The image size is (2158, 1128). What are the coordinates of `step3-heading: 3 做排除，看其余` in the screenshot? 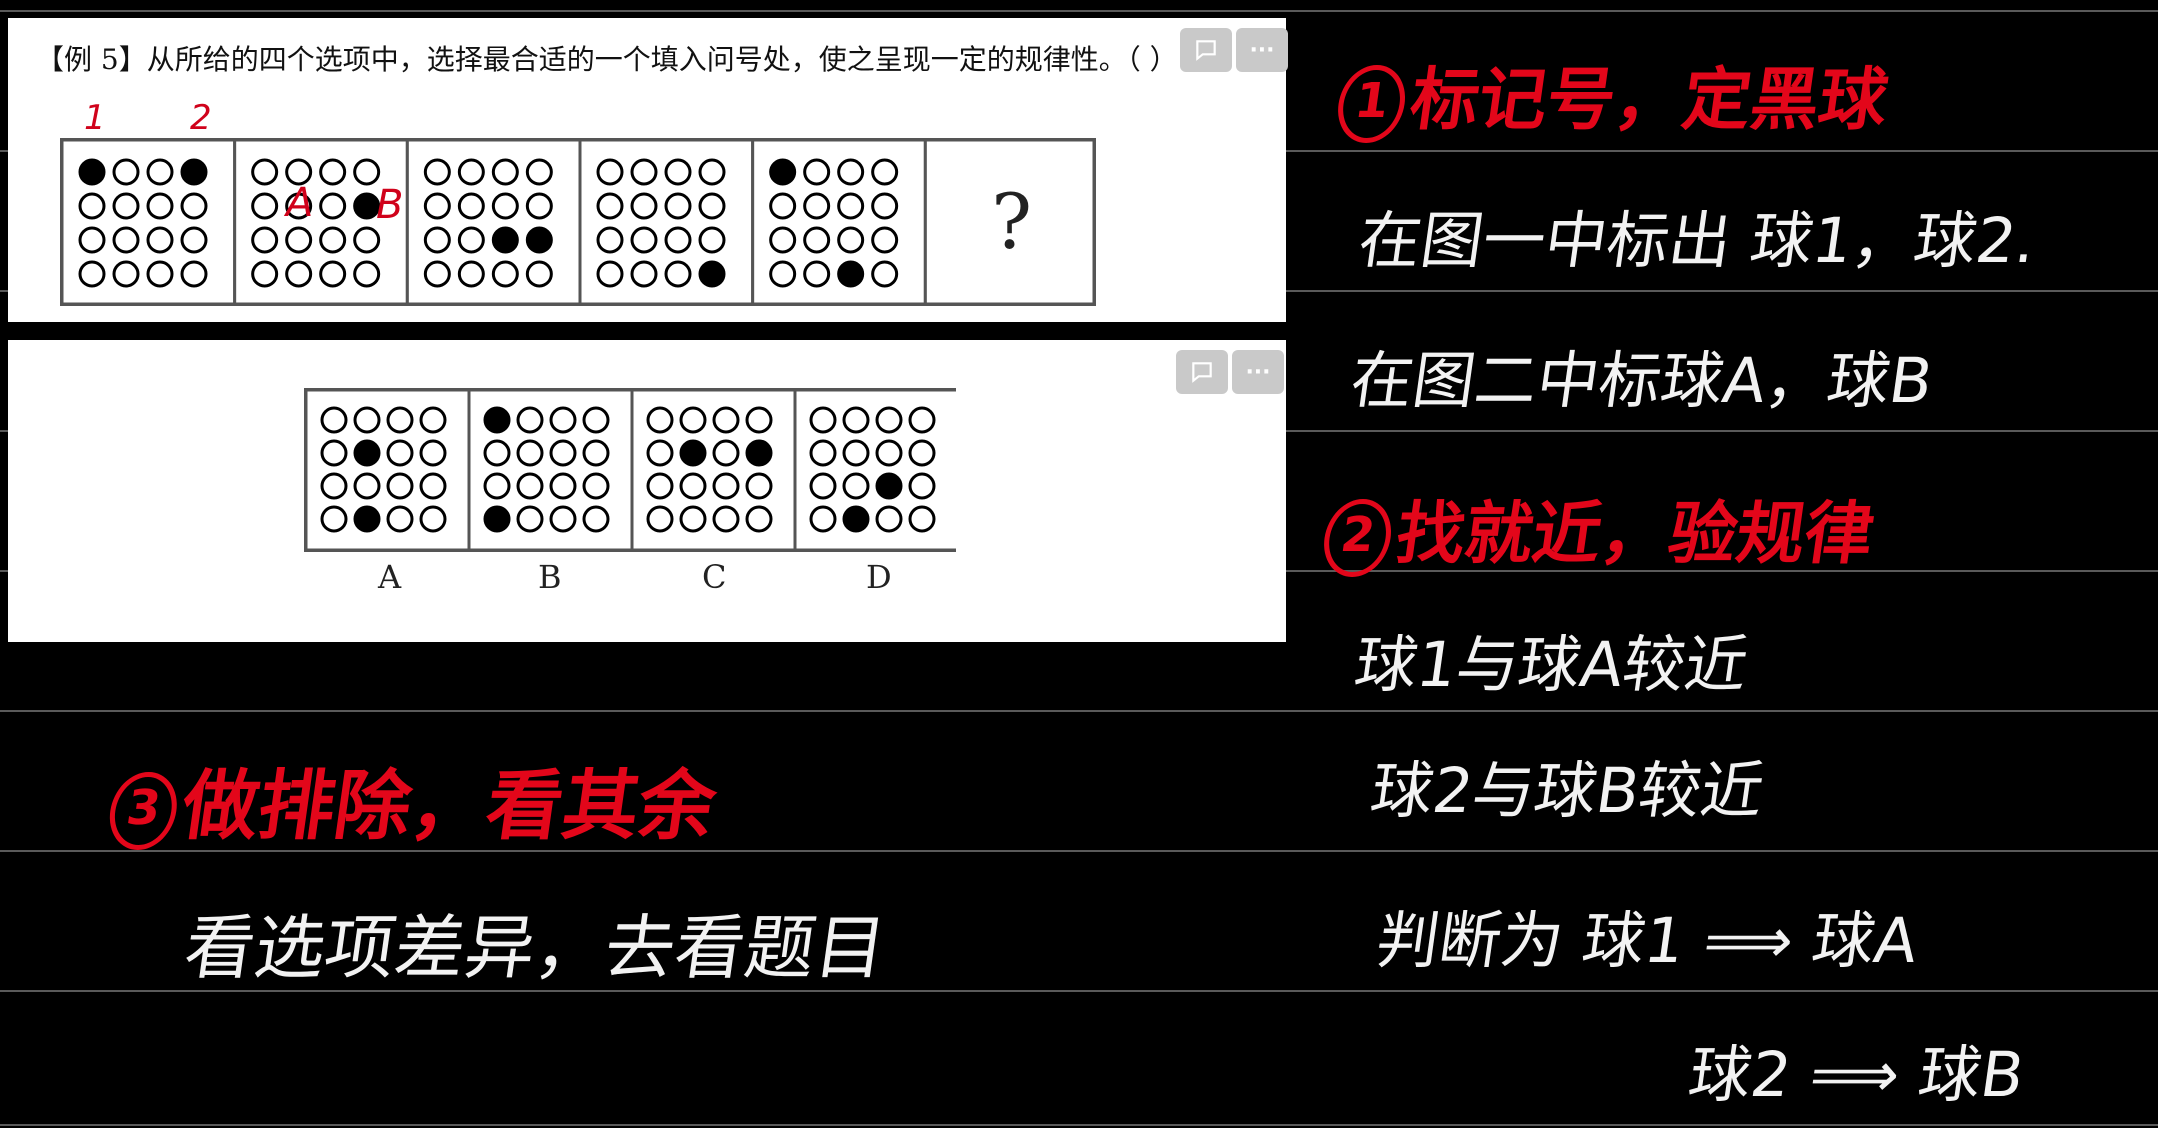 It's located at (413, 799).